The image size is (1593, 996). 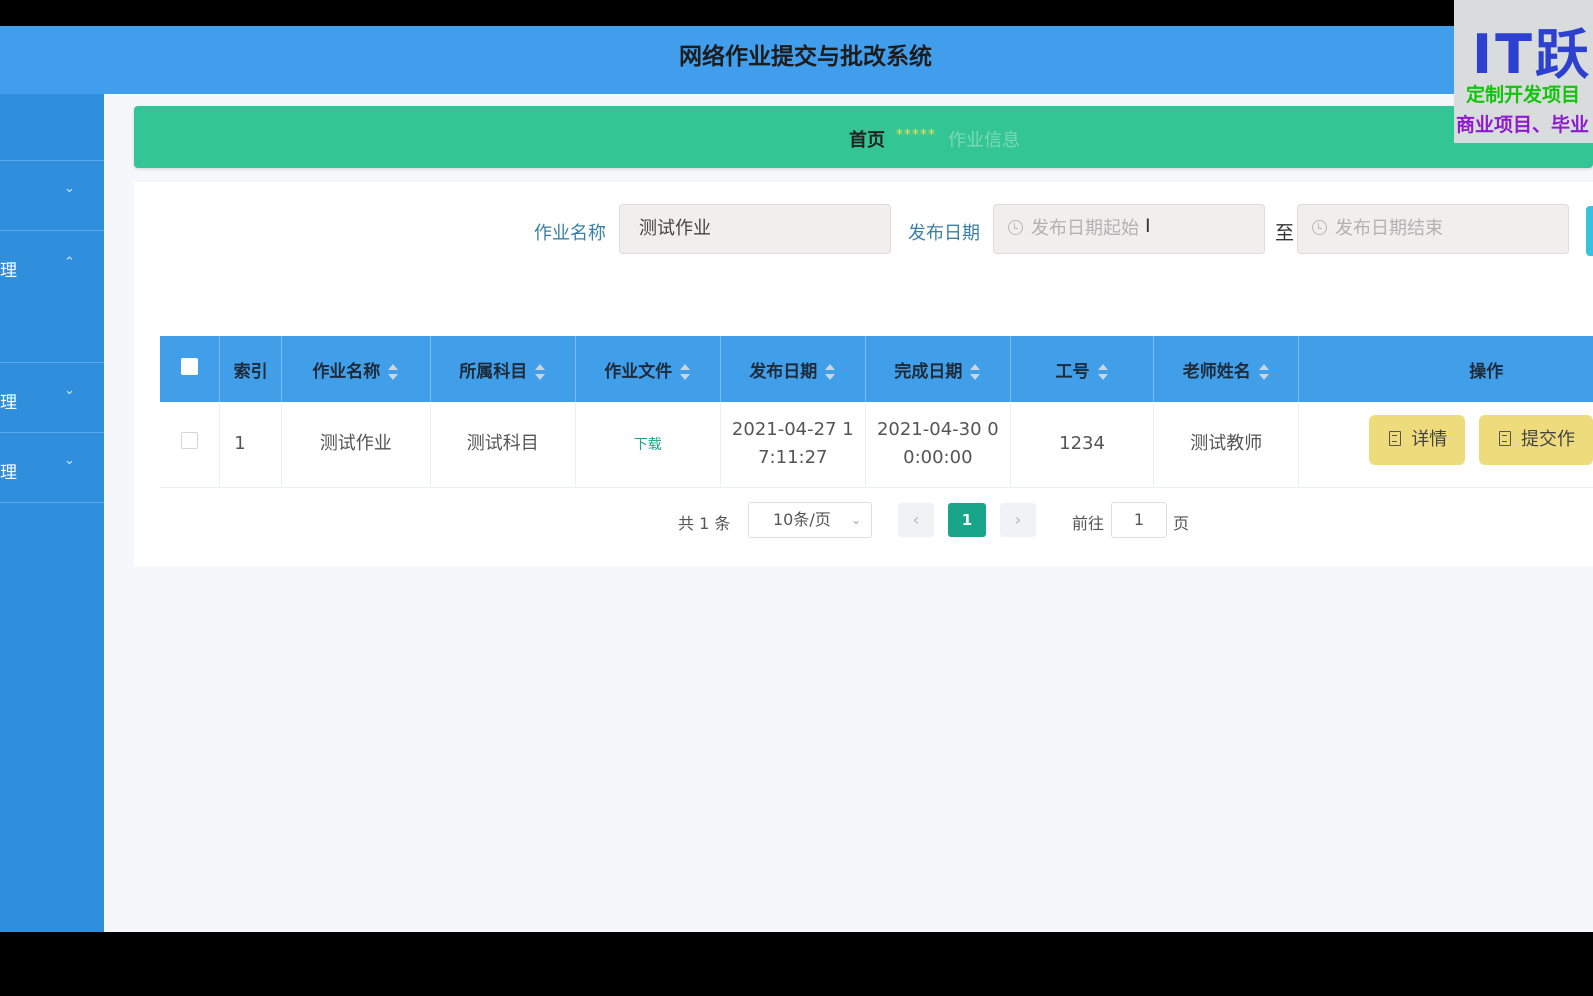 What do you see at coordinates (802, 519) in the screenshot?
I see `page-size-value: 10条/页` at bounding box center [802, 519].